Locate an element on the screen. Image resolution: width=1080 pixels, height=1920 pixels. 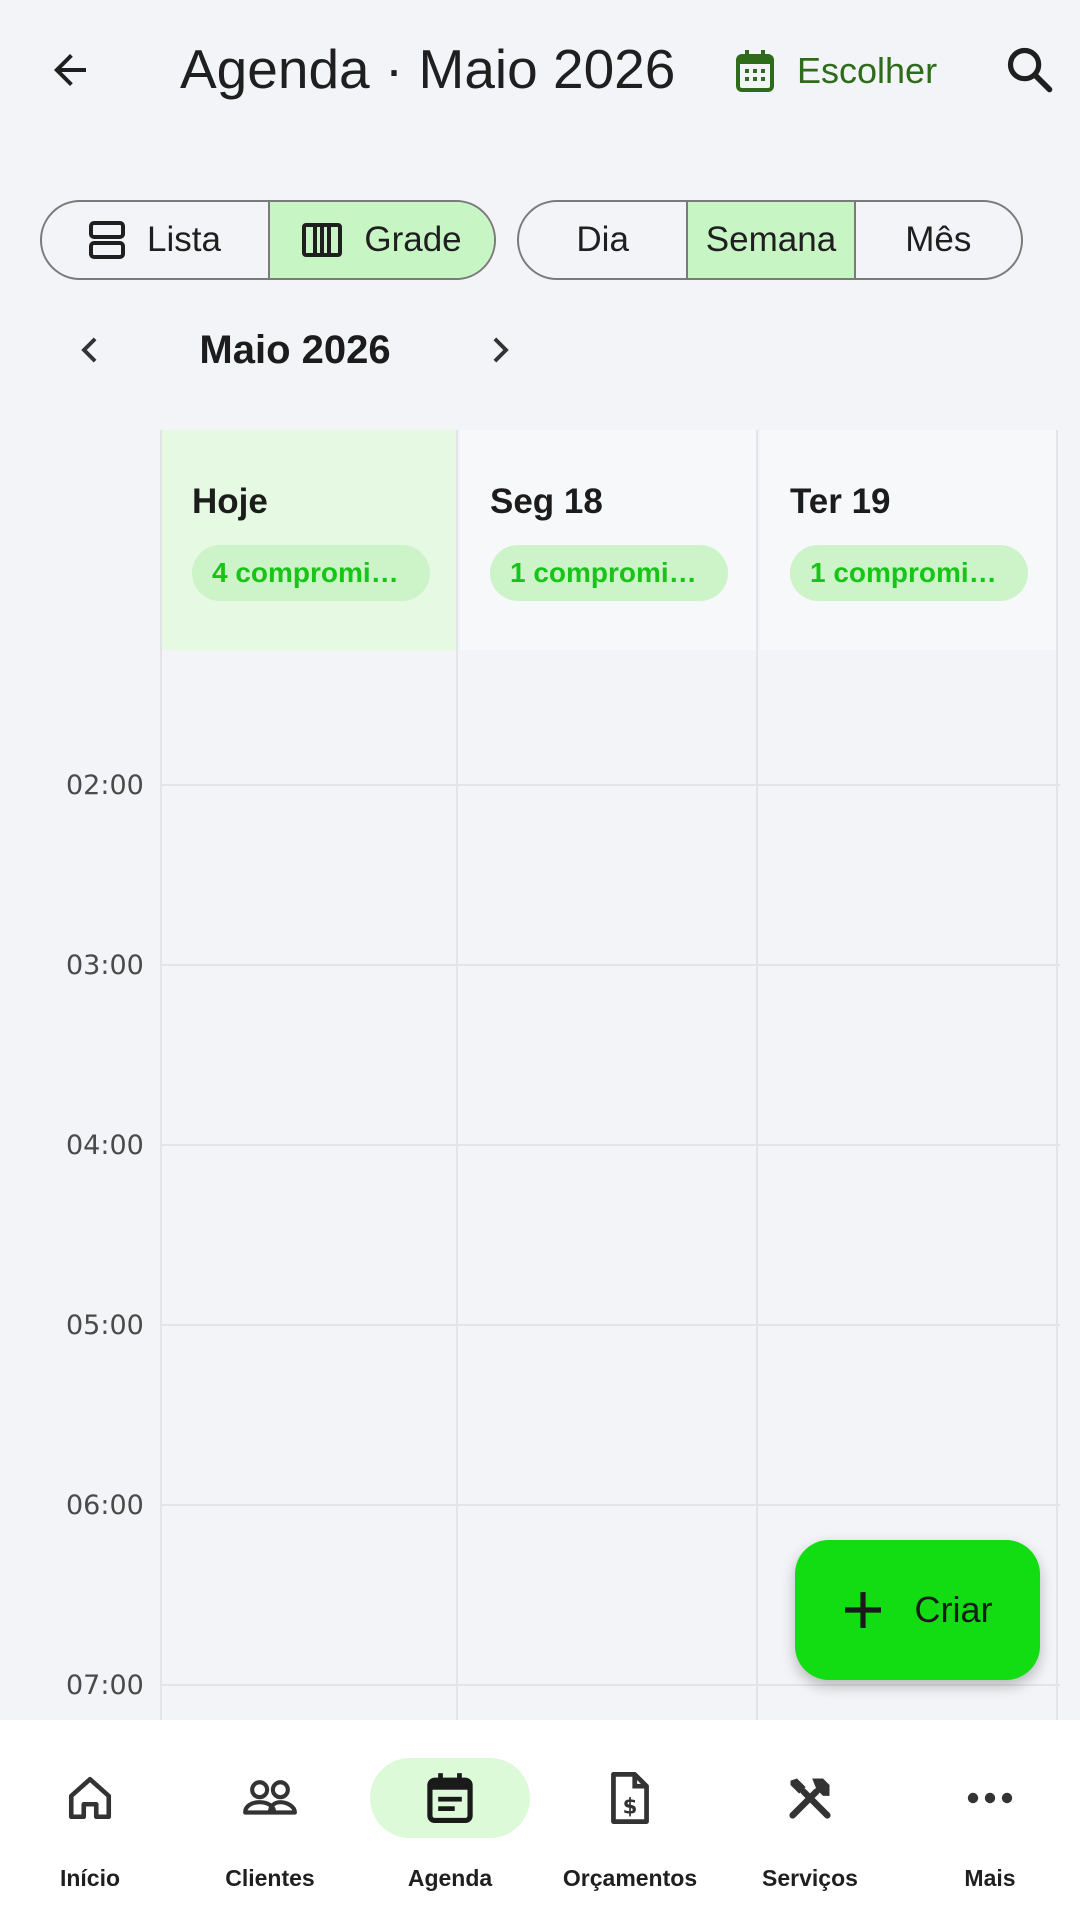
list-icon is located at coordinates (107, 240).